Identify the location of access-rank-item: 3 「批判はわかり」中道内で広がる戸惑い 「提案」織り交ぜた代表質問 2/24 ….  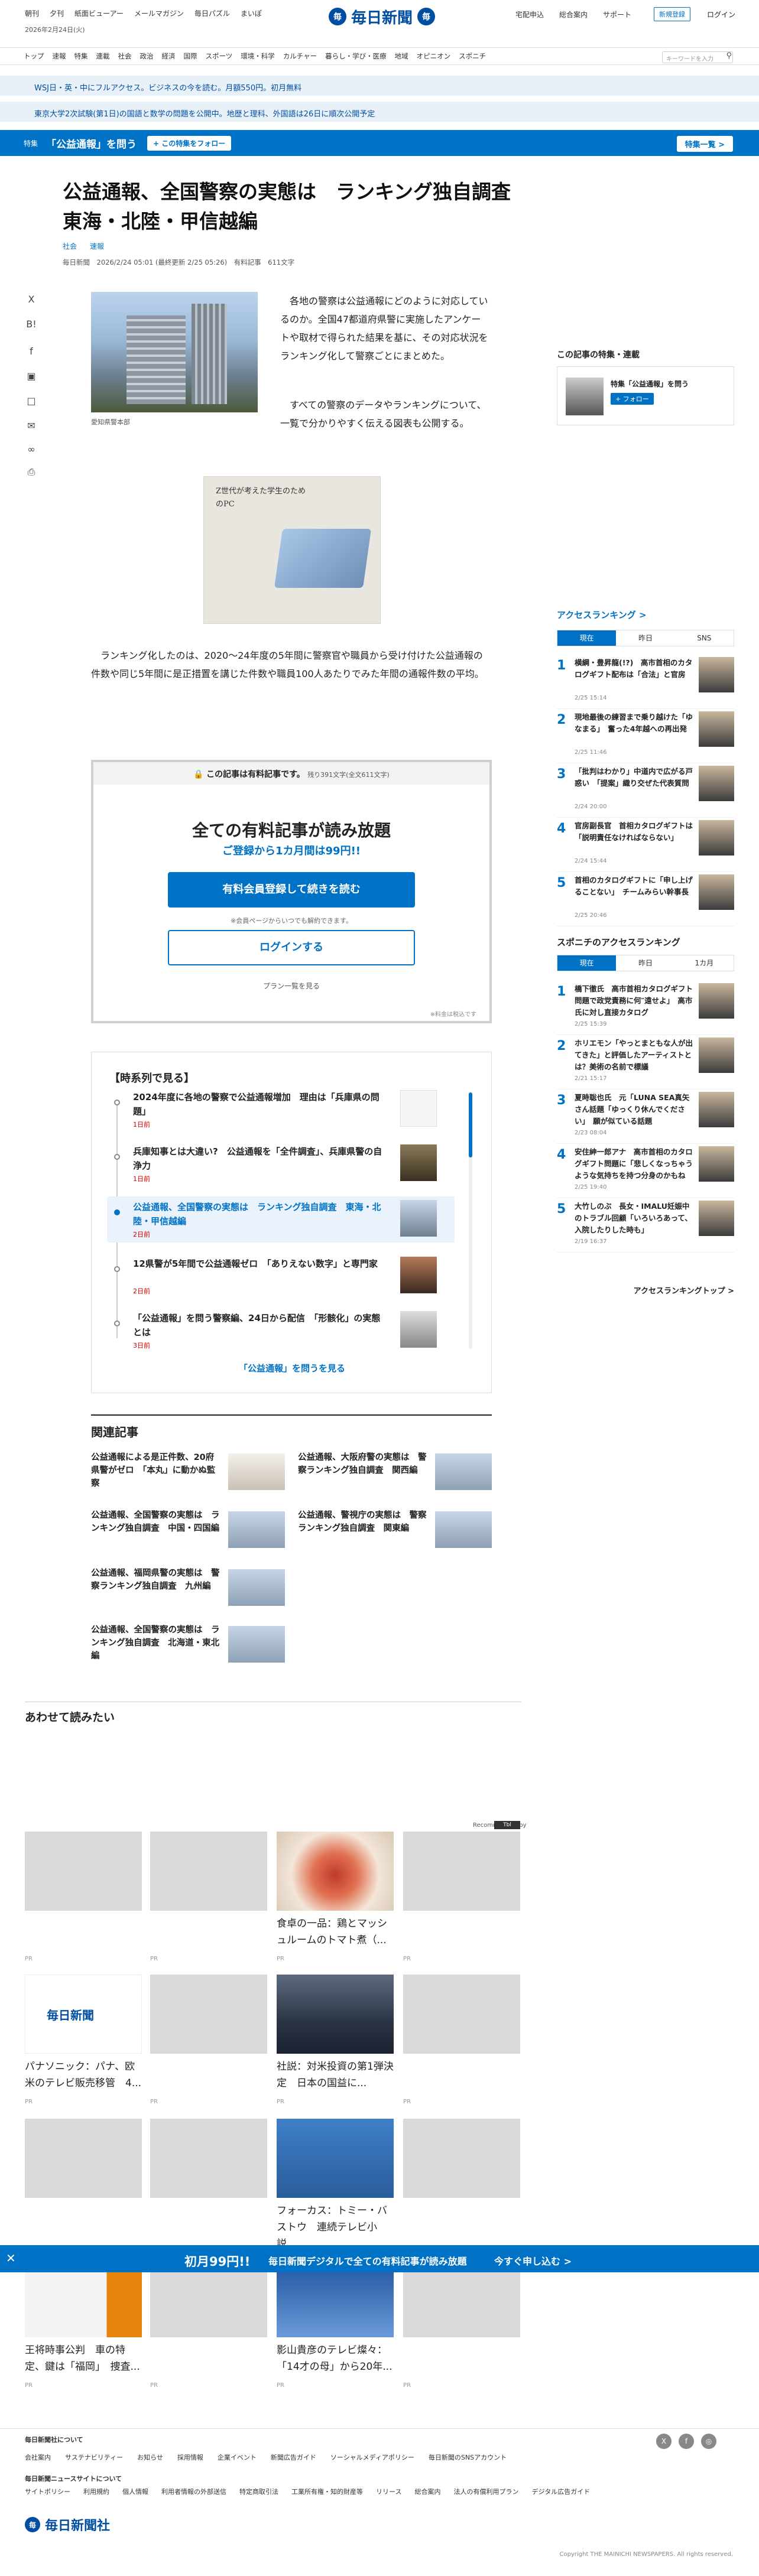
(645, 791).